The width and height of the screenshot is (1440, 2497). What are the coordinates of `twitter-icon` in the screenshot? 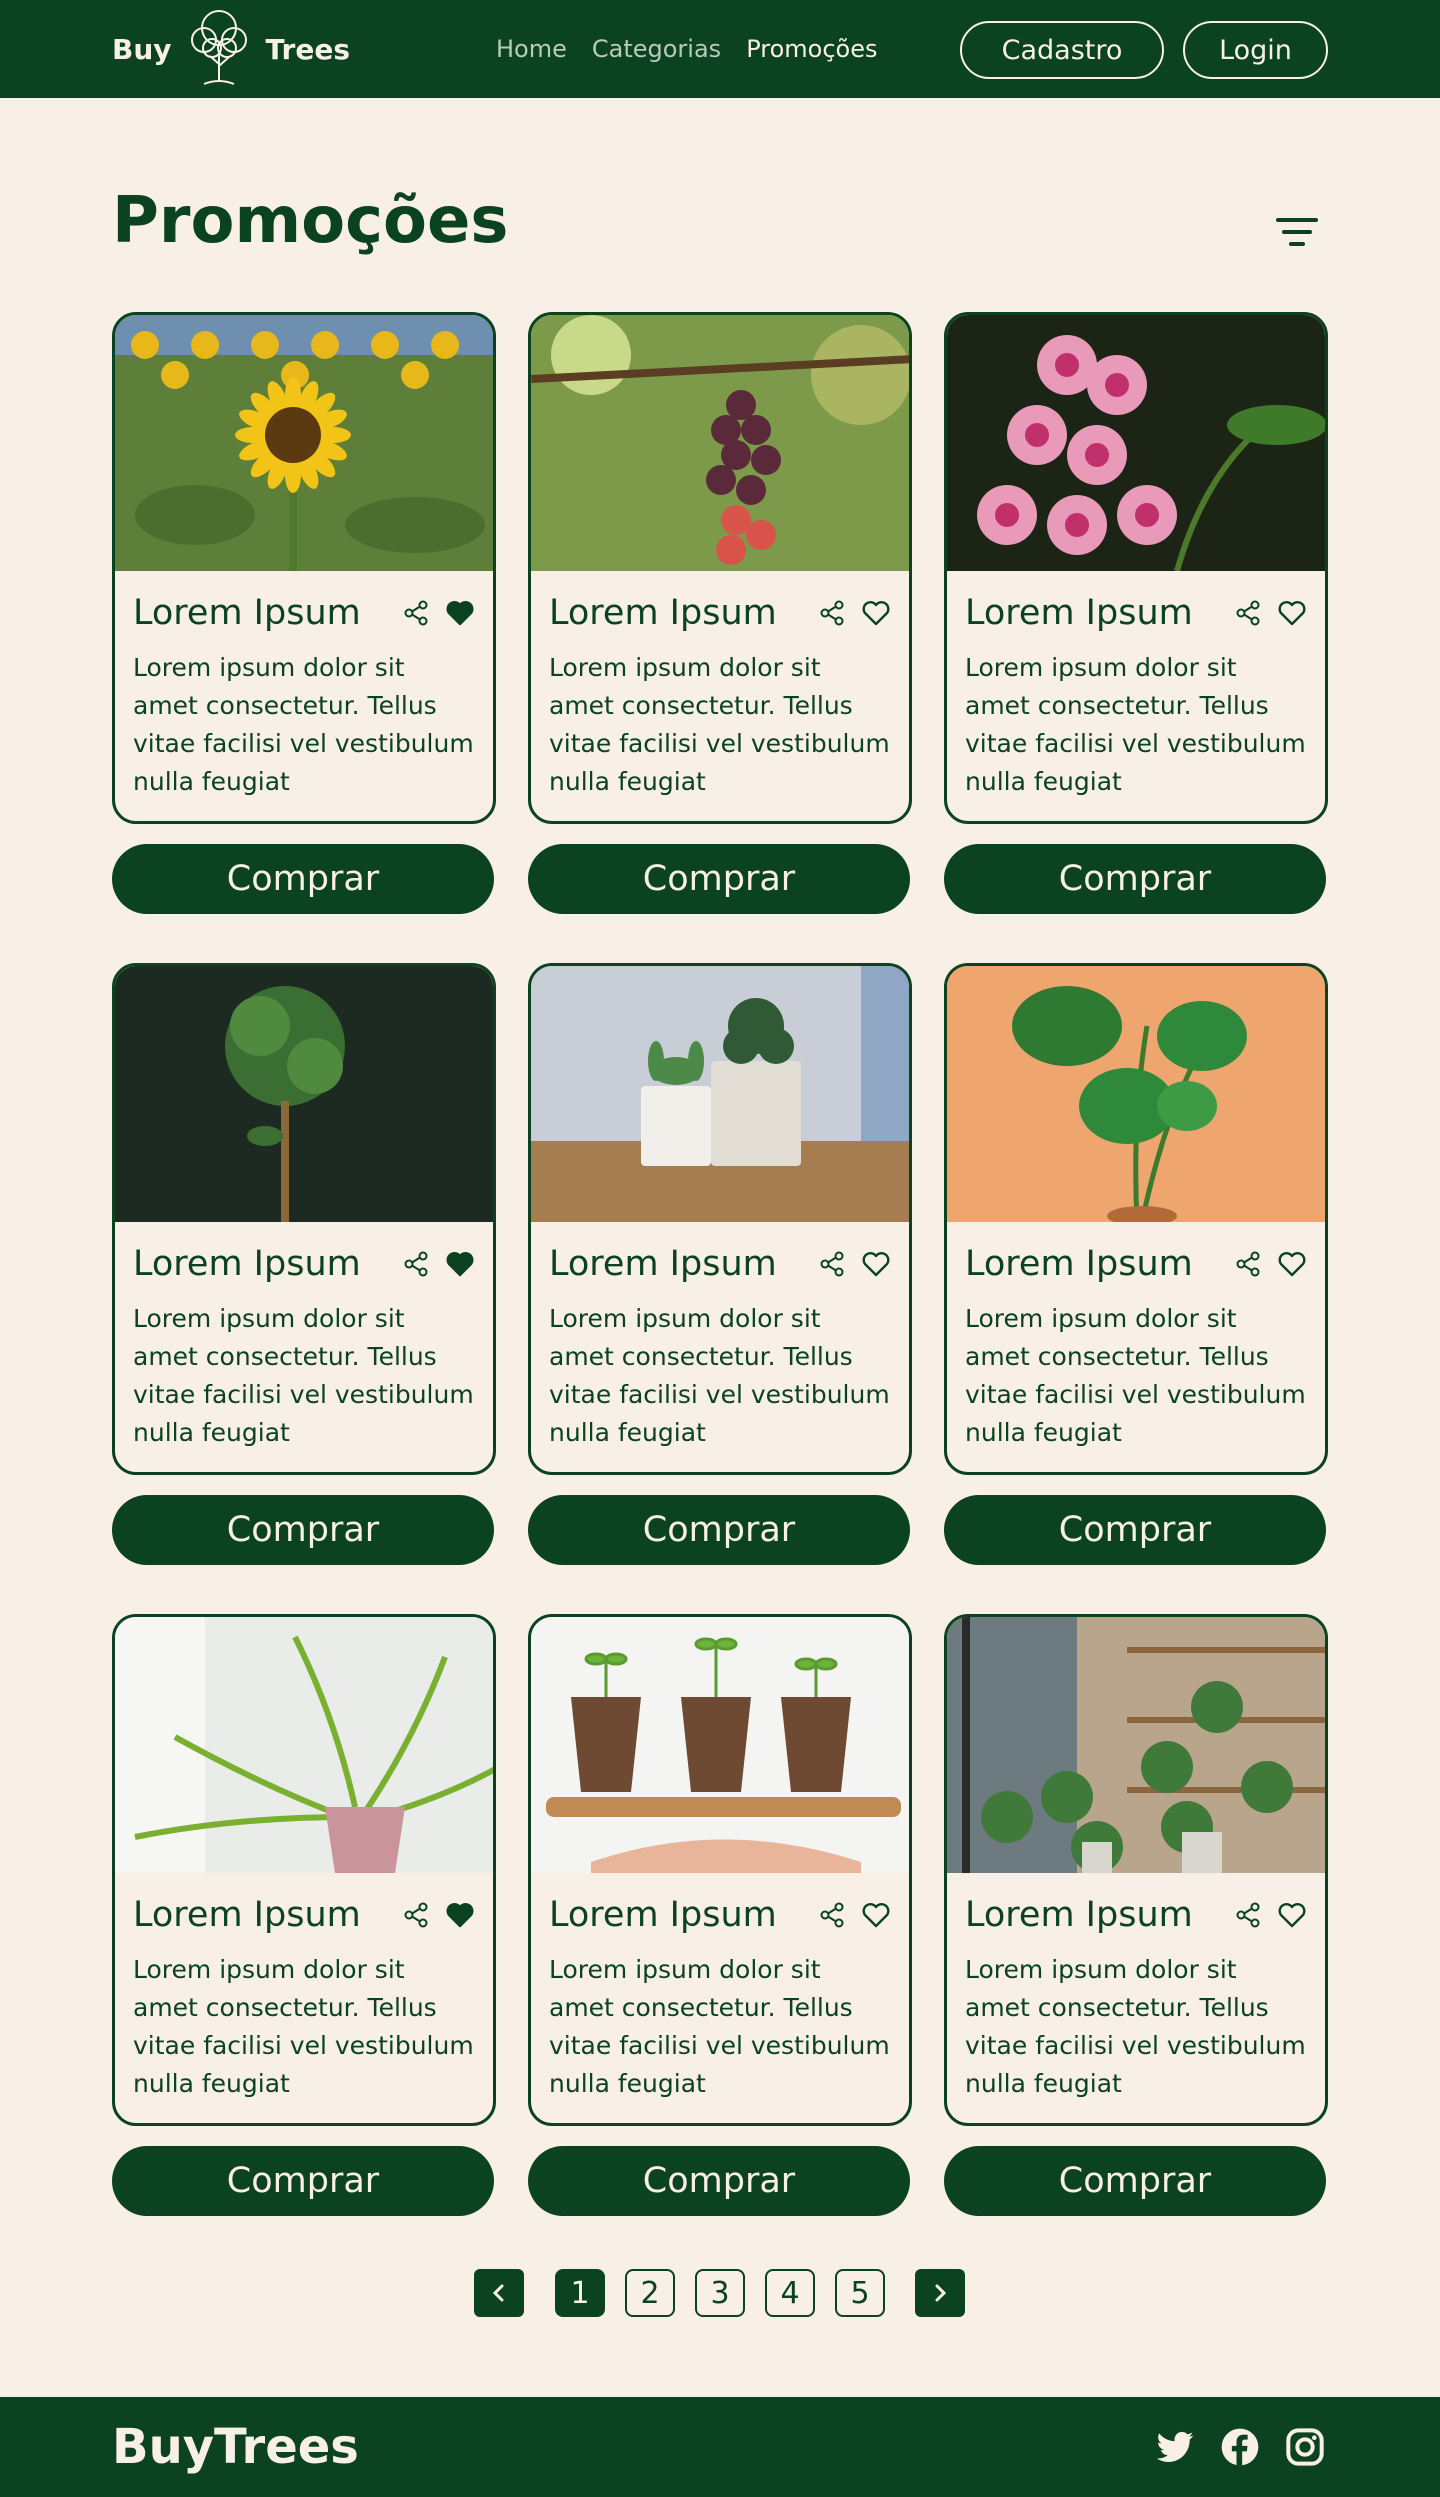 It's located at (1175, 2447).